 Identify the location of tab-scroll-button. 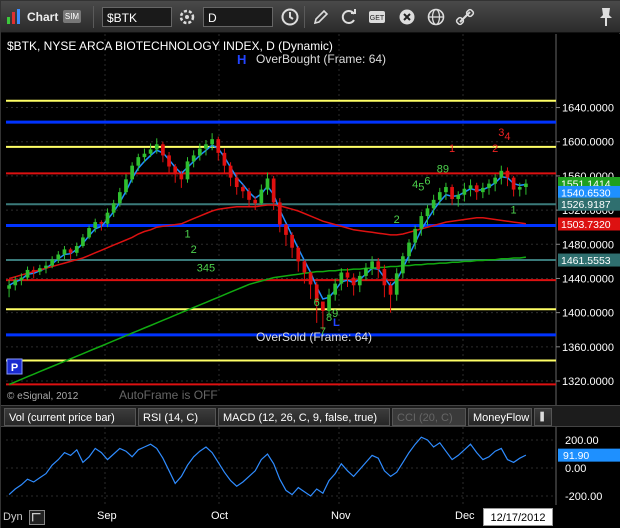
(543, 417).